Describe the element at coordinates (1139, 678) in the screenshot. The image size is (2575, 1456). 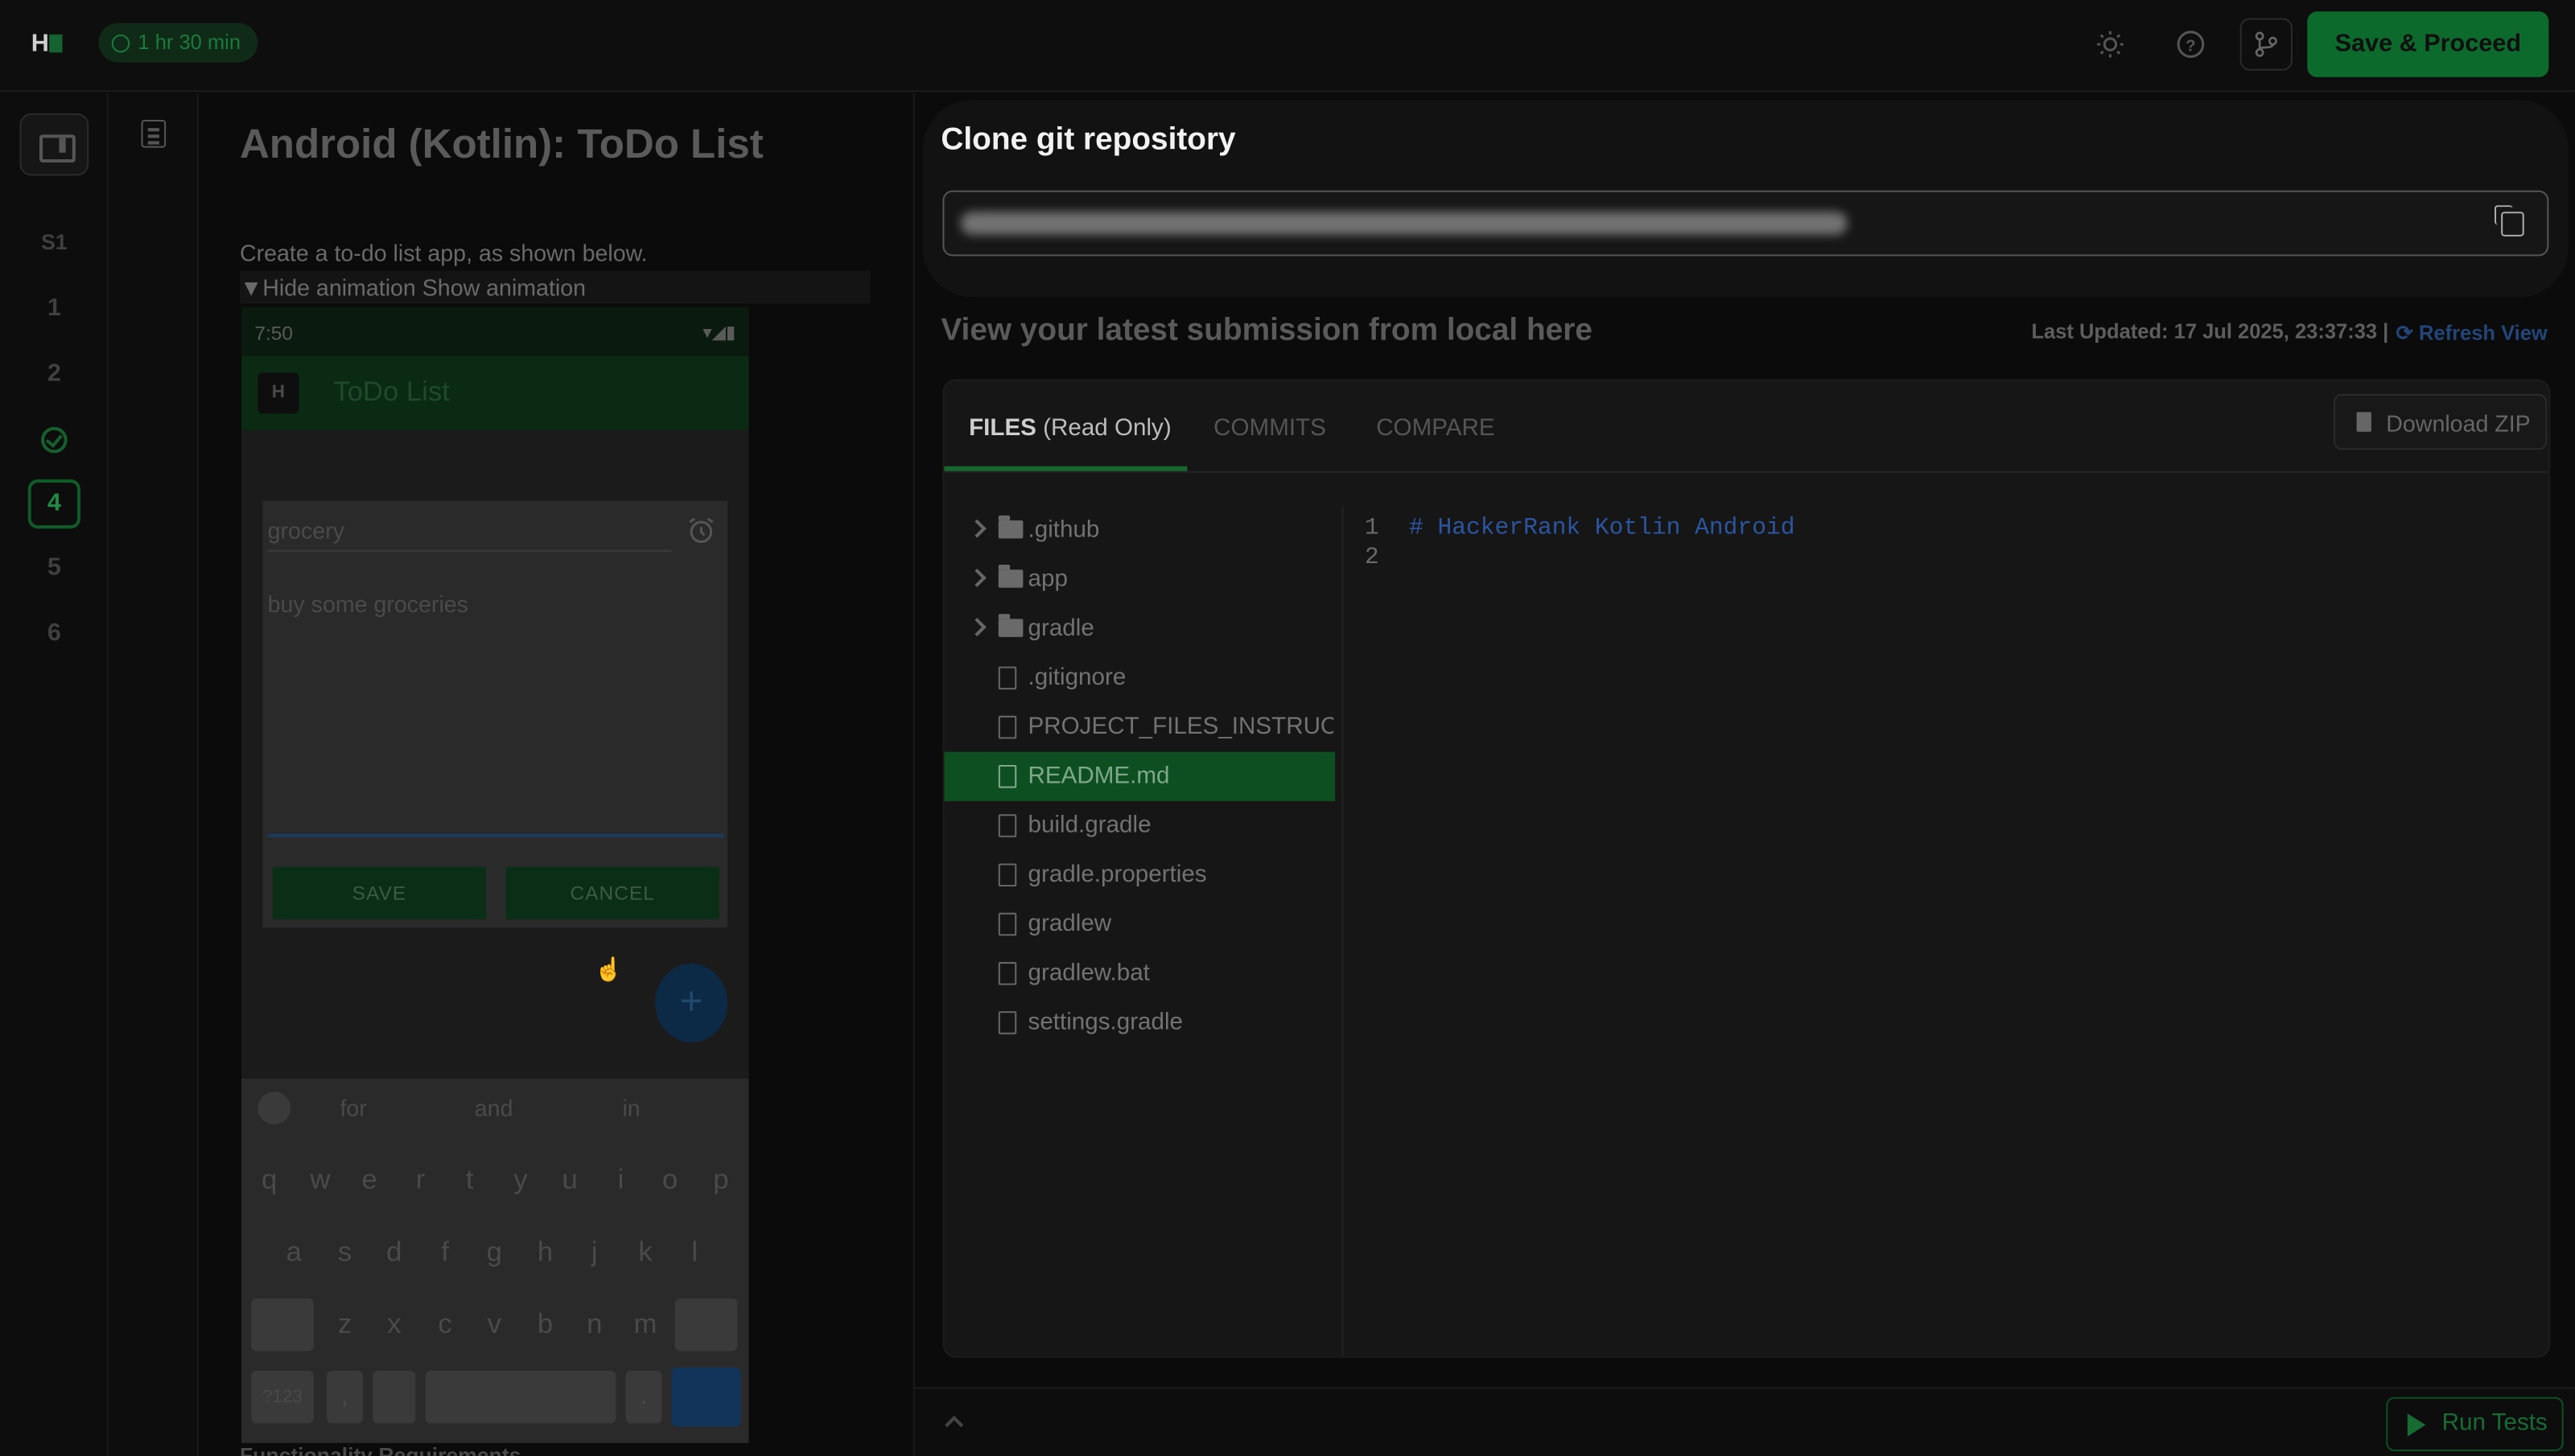
I see `tree-item-gitignore: .gitignore` at that location.